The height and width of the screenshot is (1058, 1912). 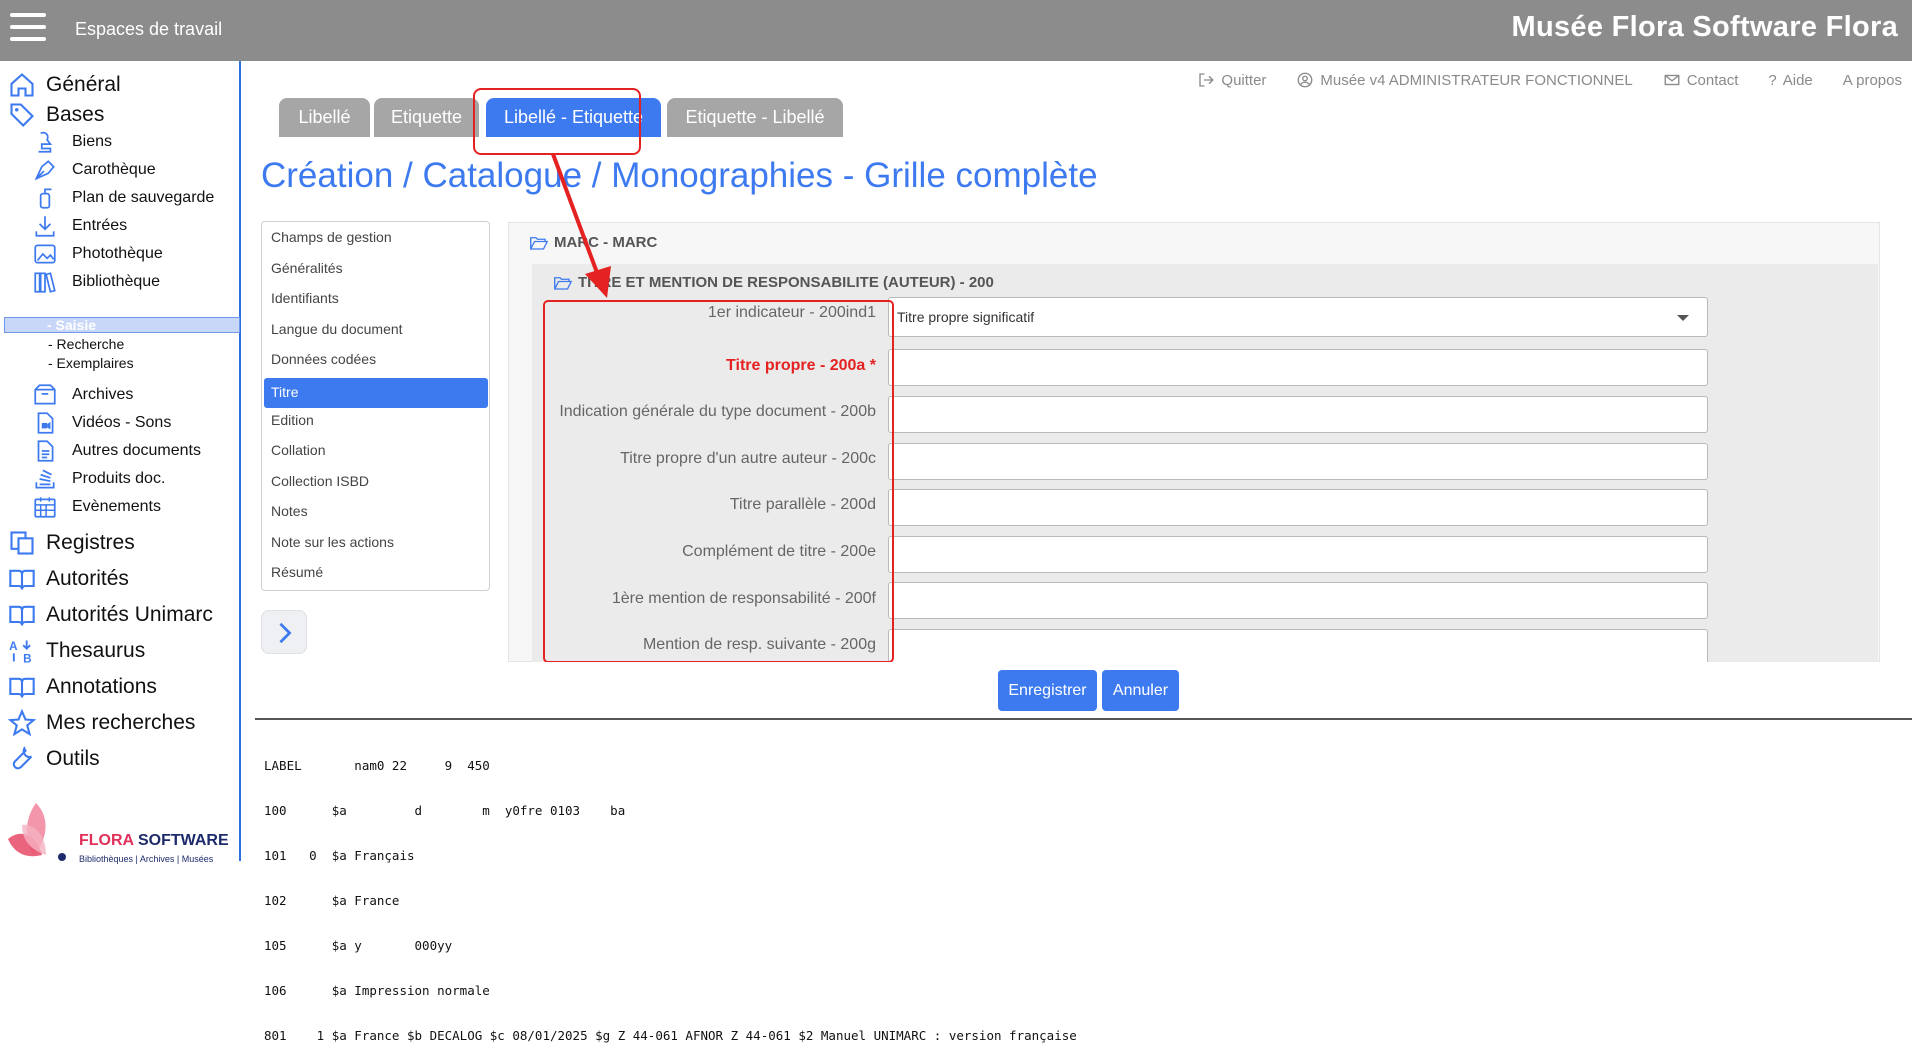 What do you see at coordinates (755, 117) in the screenshot?
I see `tab-etiquette-libelle: Etiquette - Libellé` at bounding box center [755, 117].